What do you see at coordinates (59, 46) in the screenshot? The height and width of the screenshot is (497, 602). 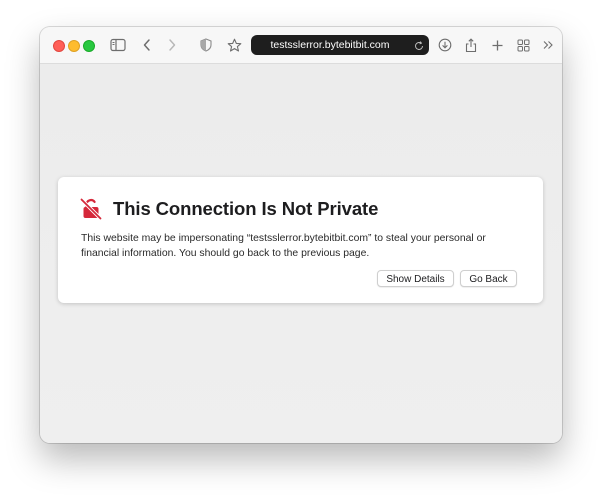 I see `close-window-button` at bounding box center [59, 46].